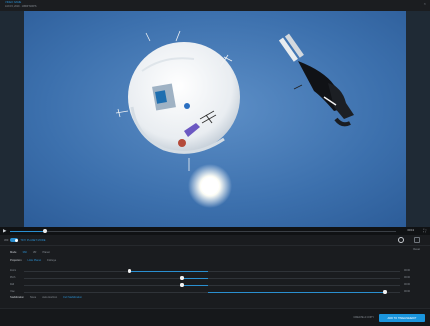 This screenshot has height=326, width=430. Describe the element at coordinates (12, 291) in the screenshot. I see `yaw-label: Yaw` at that location.